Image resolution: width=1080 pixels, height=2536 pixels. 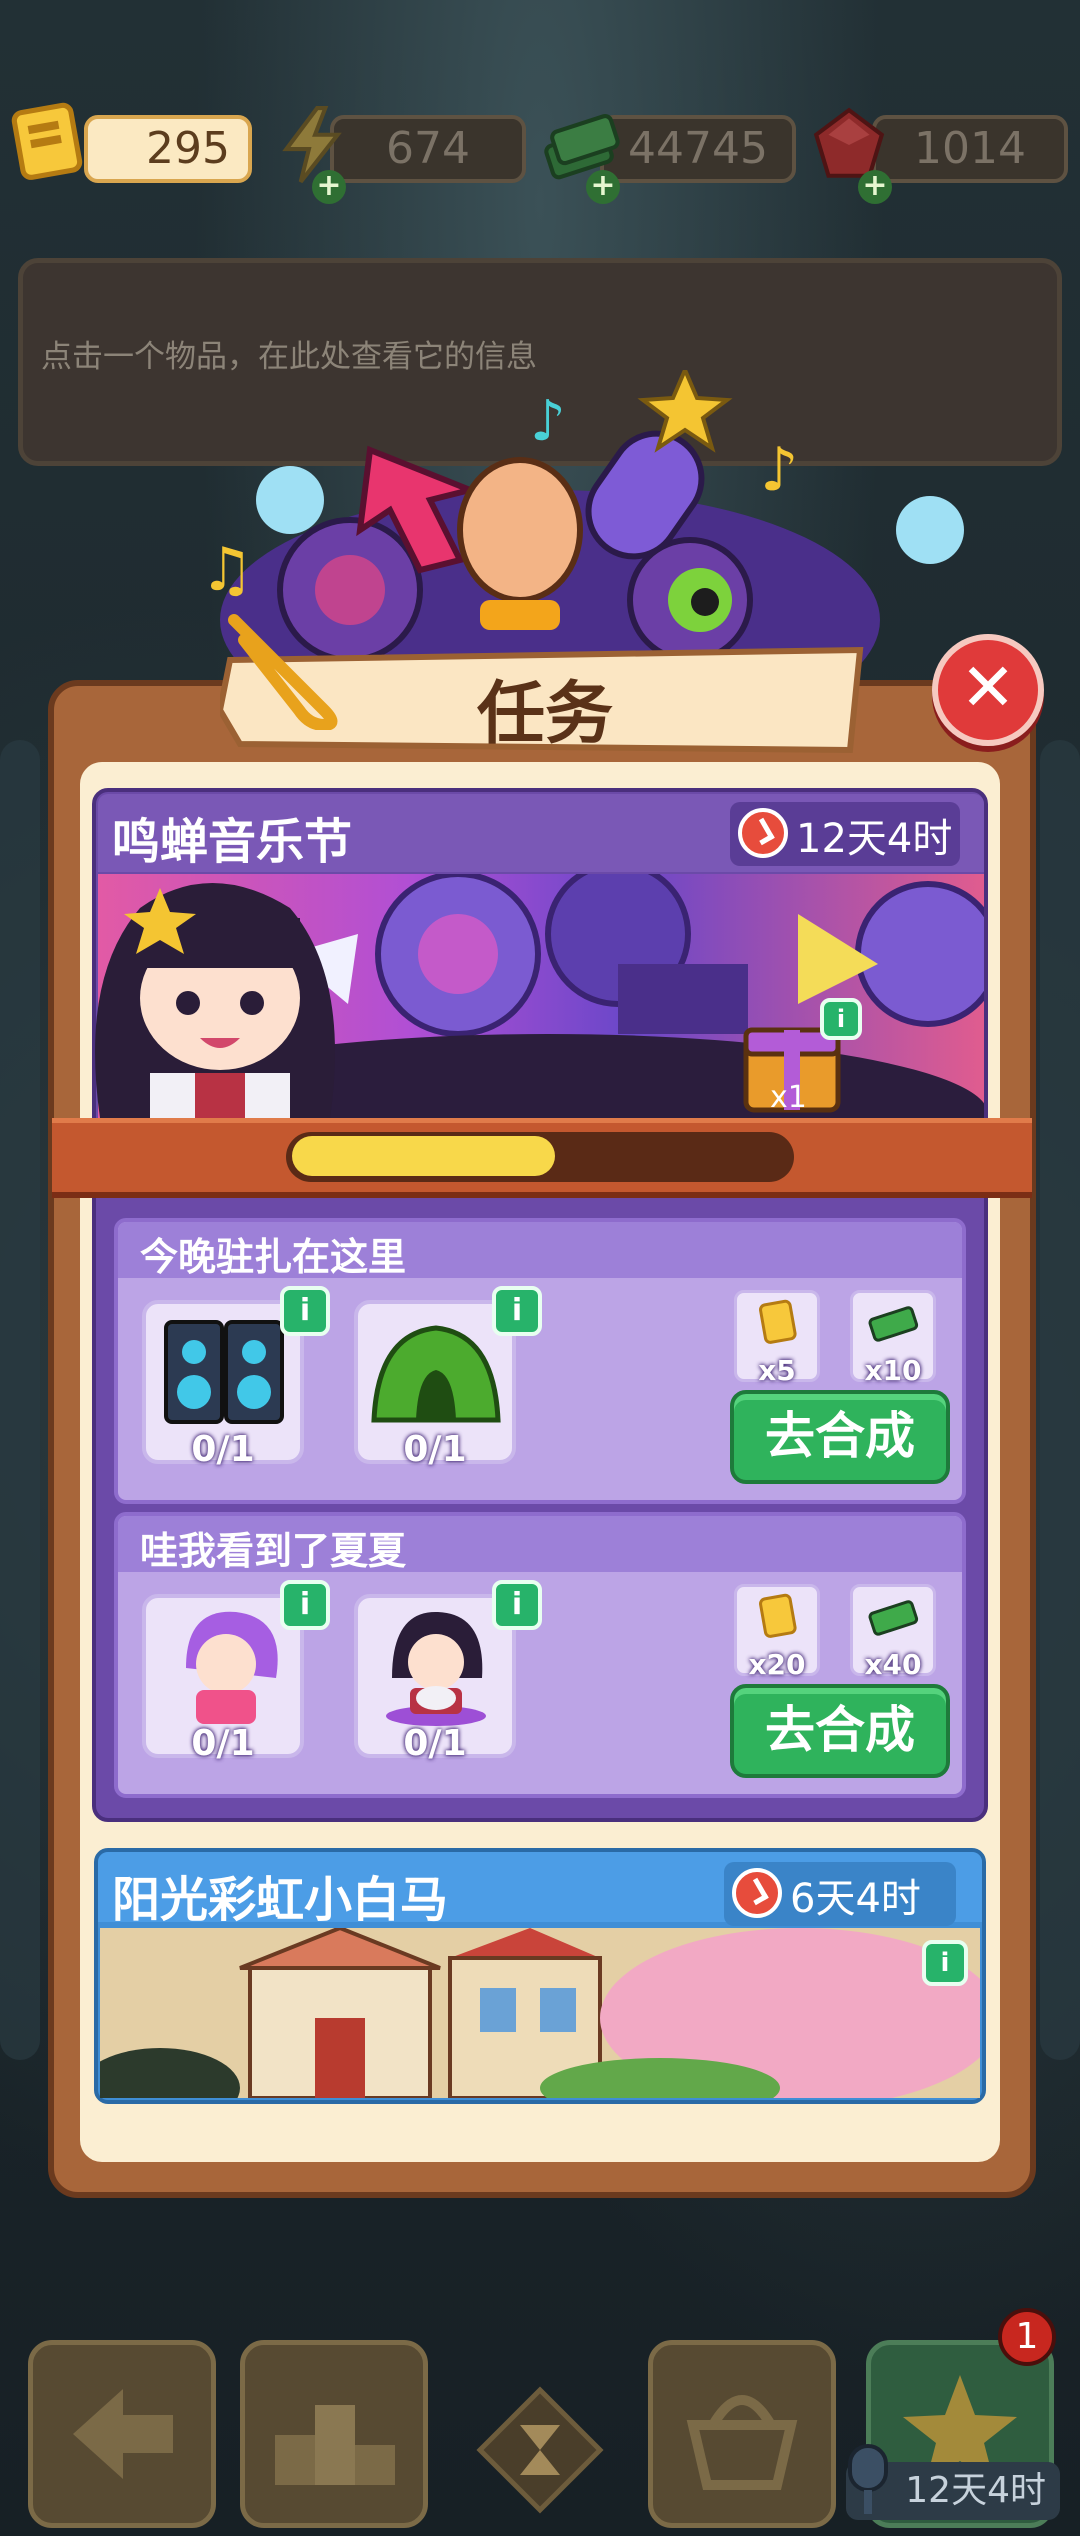 What do you see at coordinates (312, 145) in the screenshot?
I see `lightning-icon` at bounding box center [312, 145].